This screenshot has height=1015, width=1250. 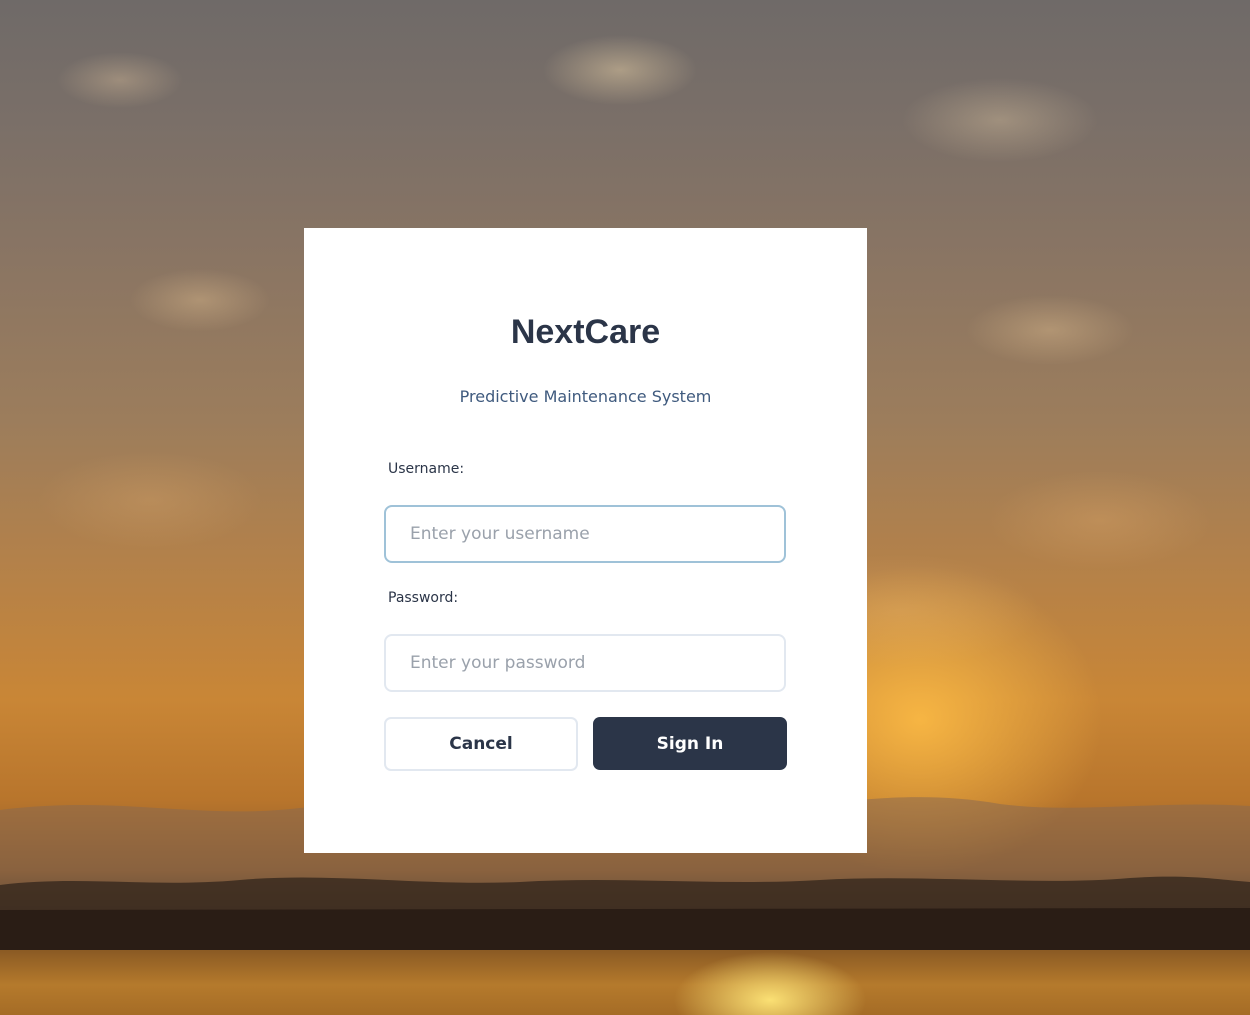 What do you see at coordinates (423, 598) in the screenshot?
I see `password-label: Password:` at bounding box center [423, 598].